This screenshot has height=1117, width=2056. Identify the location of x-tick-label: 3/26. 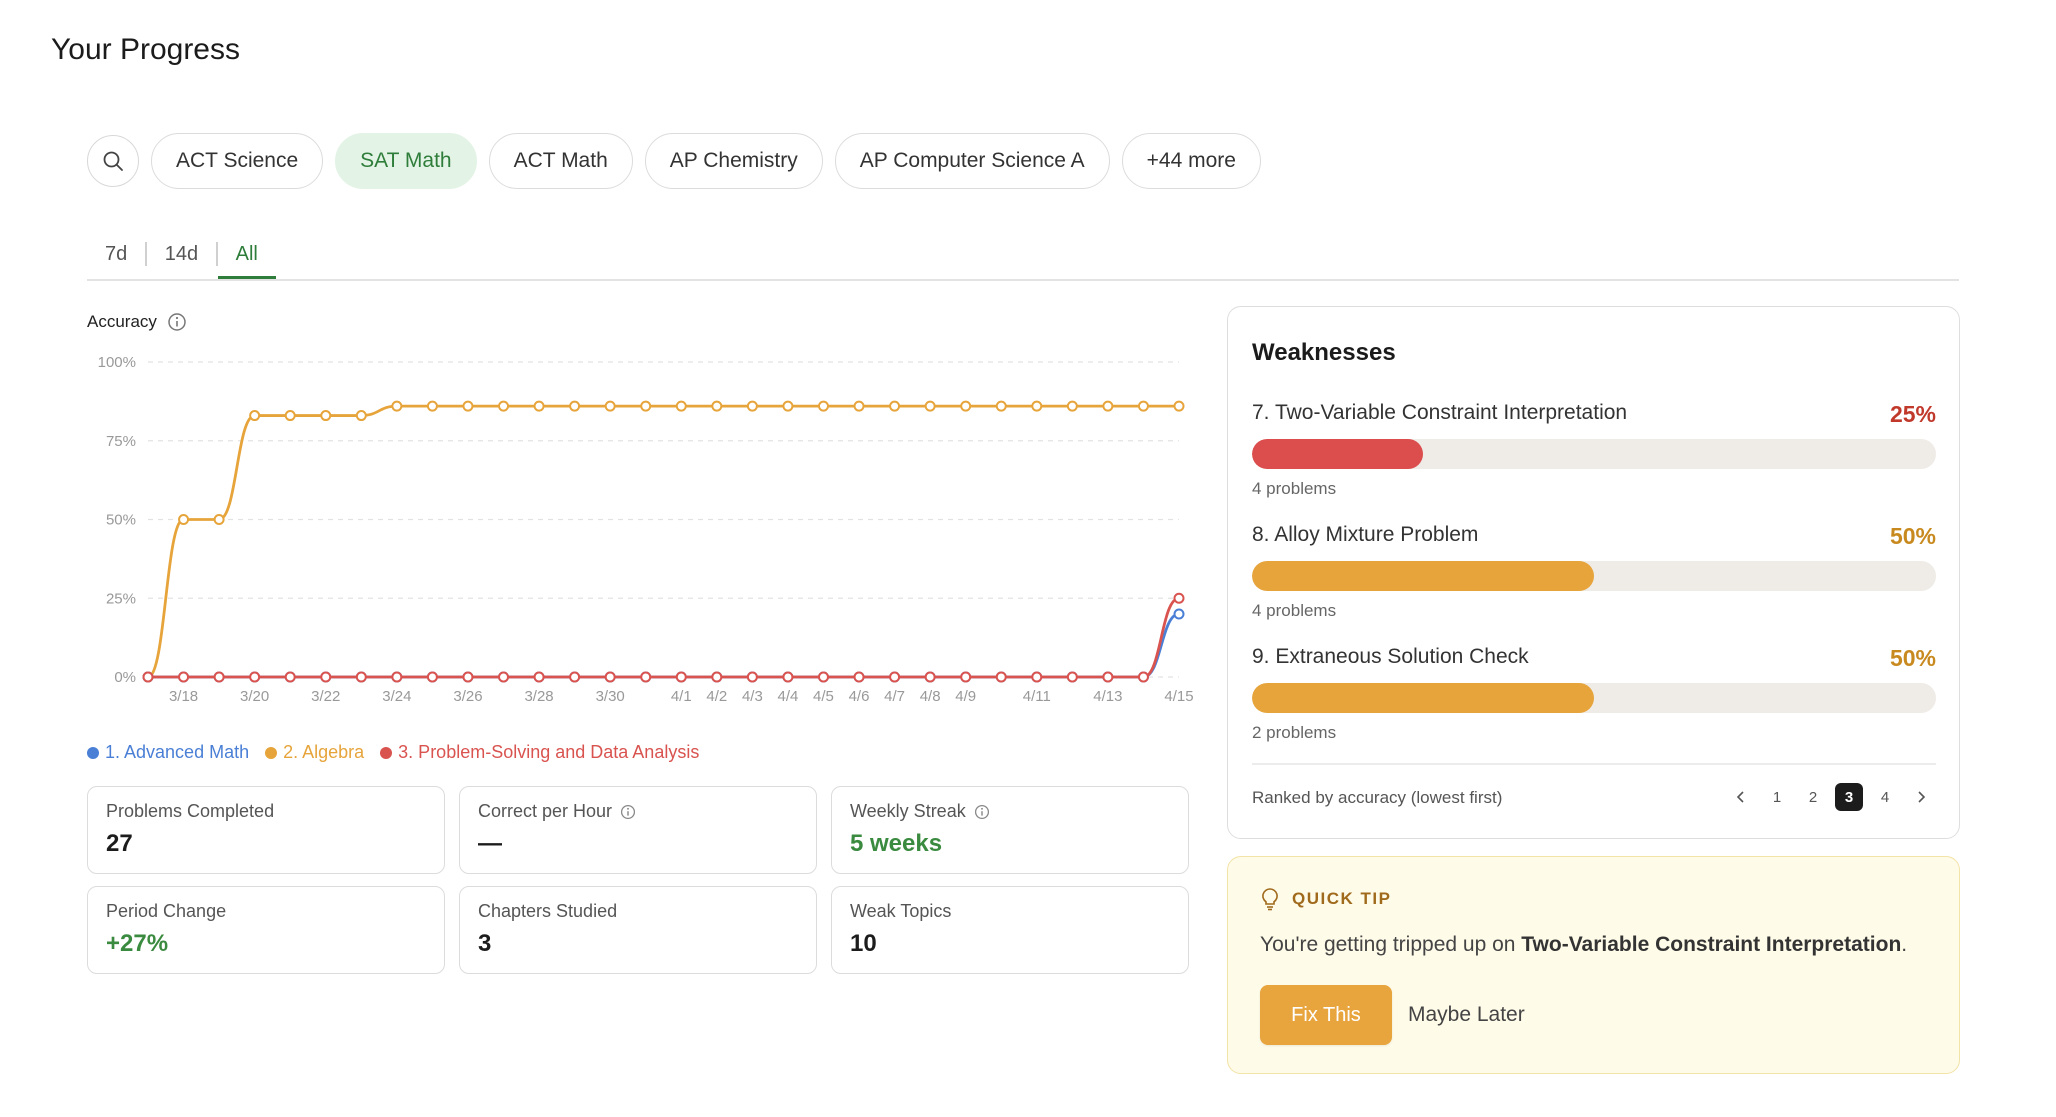
(467, 696).